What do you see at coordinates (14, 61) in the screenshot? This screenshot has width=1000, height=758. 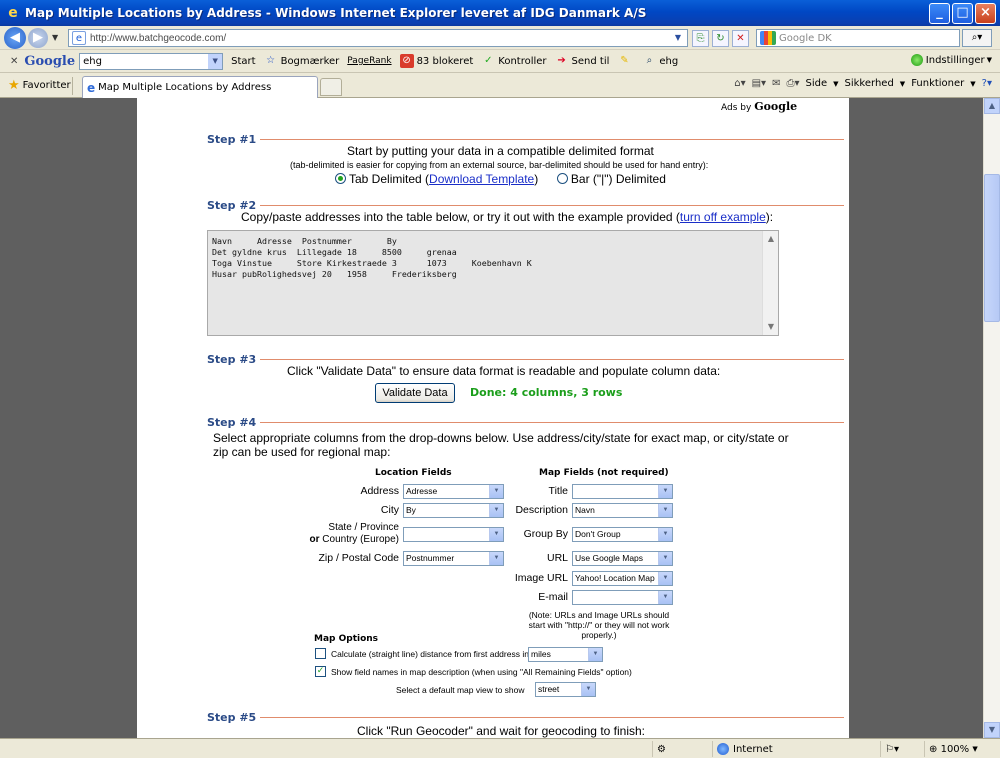 I see `close-toolbar-icon: ✕` at bounding box center [14, 61].